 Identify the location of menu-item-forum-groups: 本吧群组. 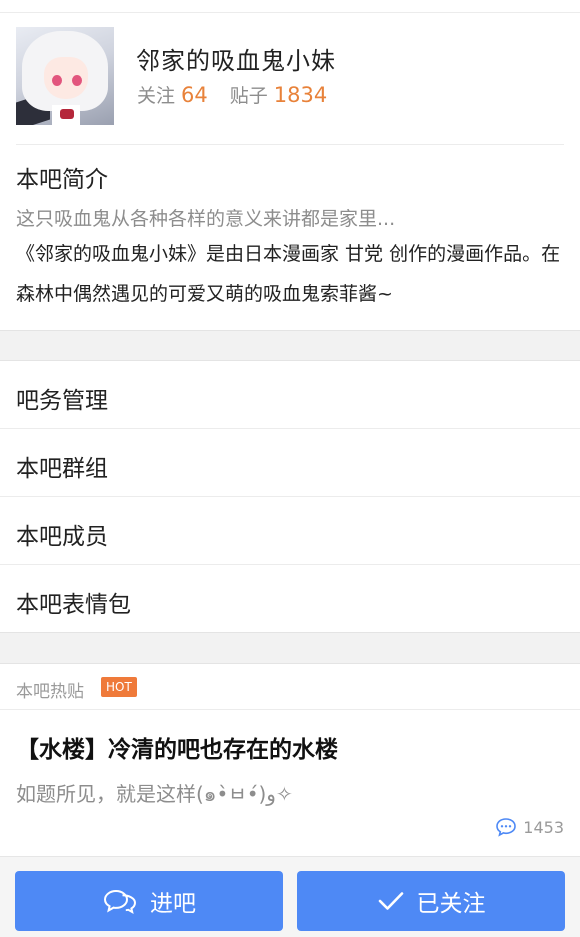
(290, 463).